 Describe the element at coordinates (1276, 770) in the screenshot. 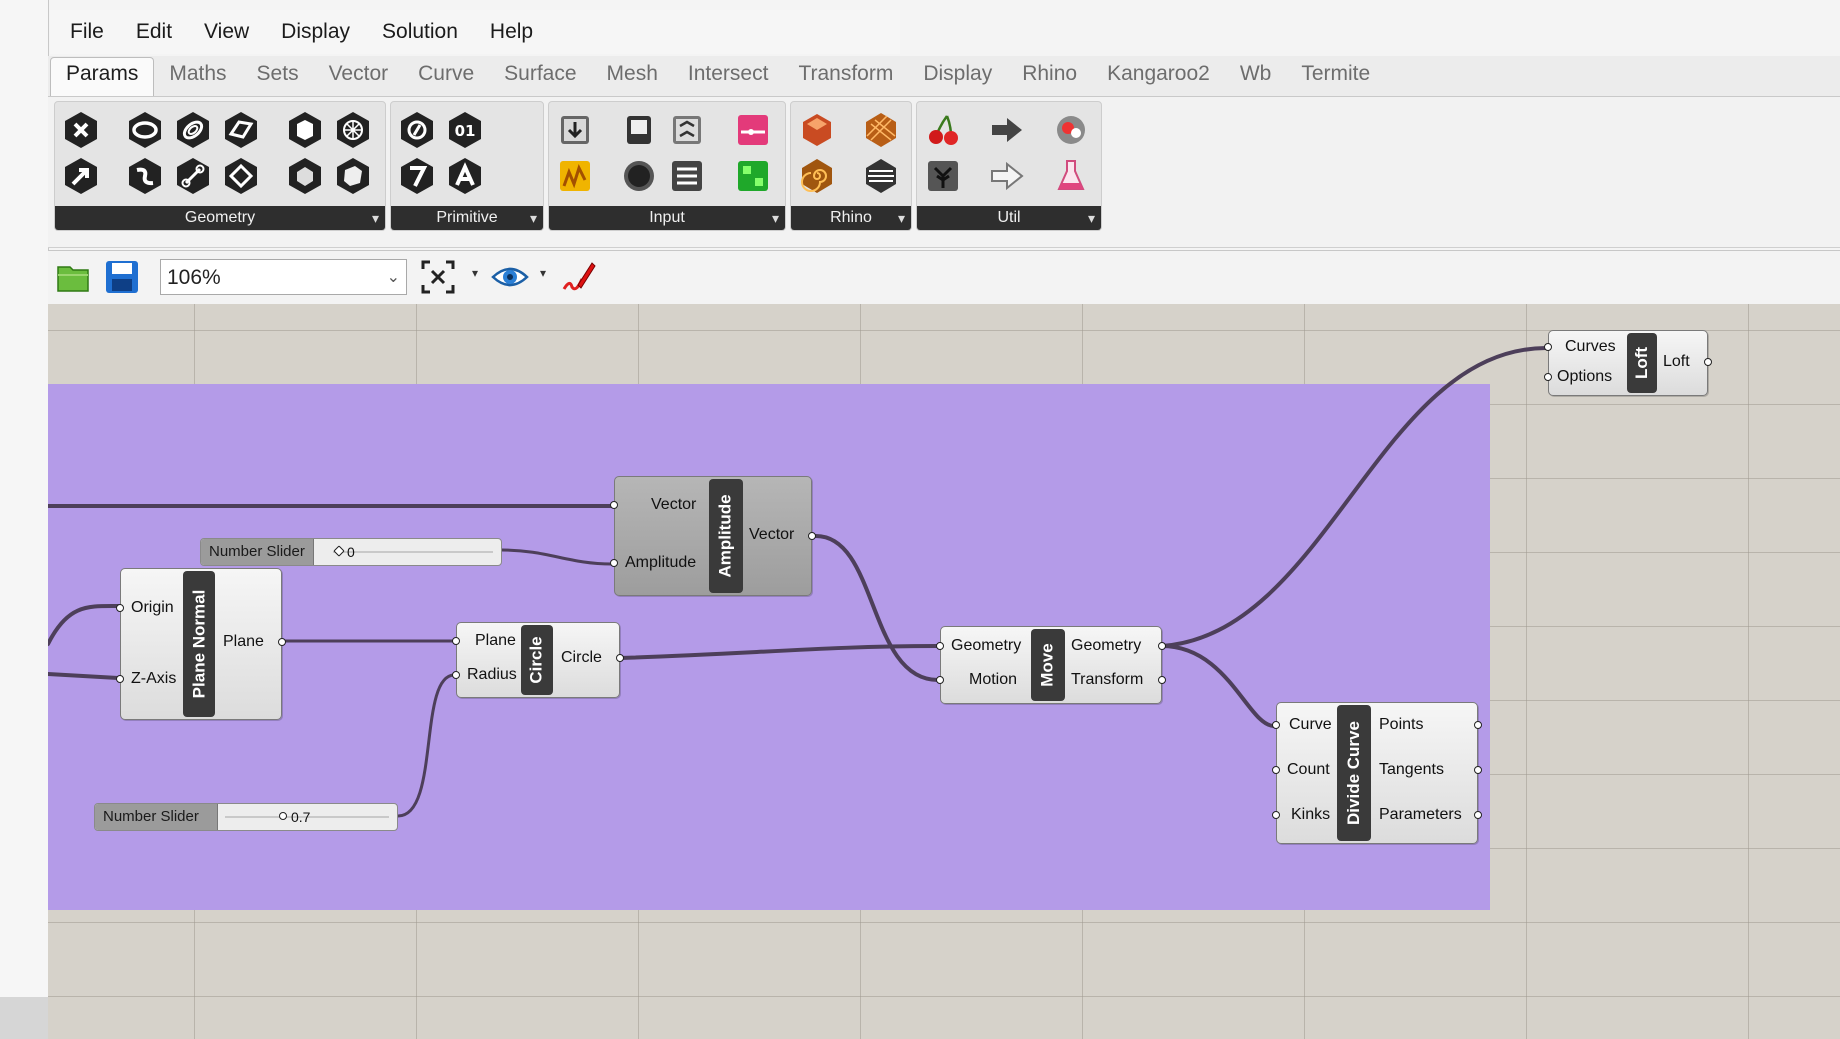

I see `port-in-count` at that location.